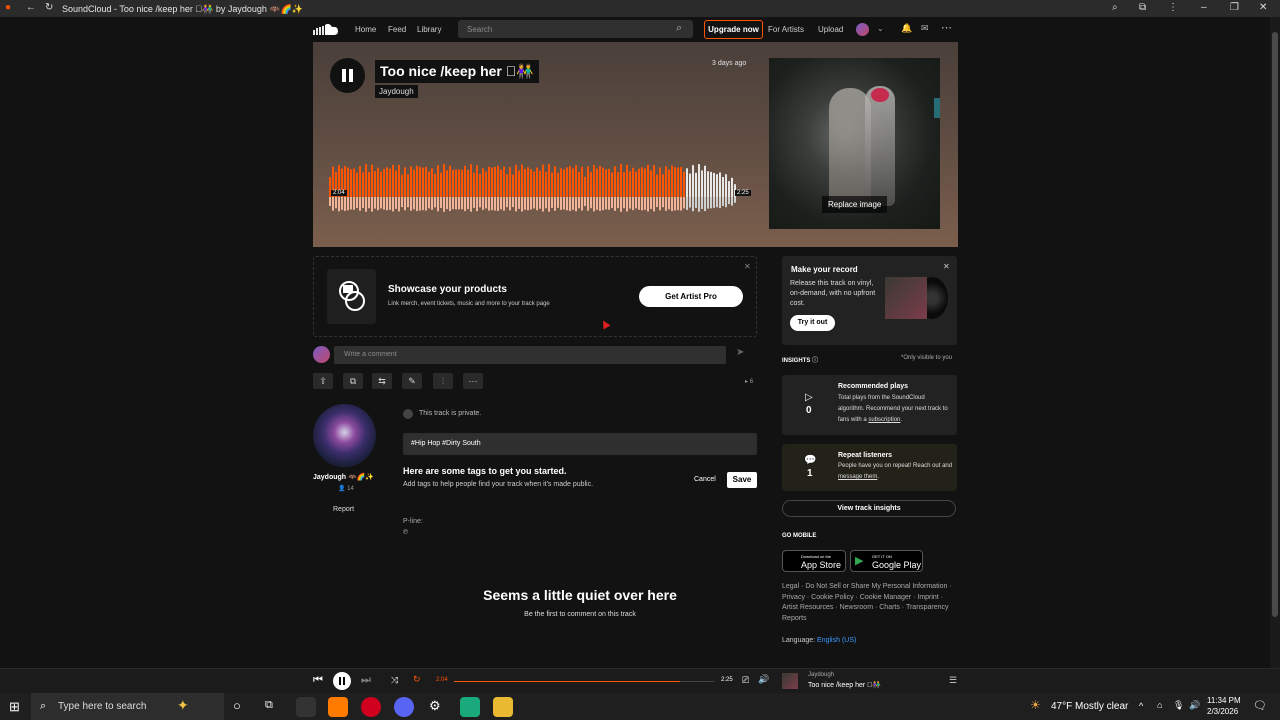 The image size is (1280, 720). What do you see at coordinates (344, 435) in the screenshot?
I see `uploader-avatar` at bounding box center [344, 435].